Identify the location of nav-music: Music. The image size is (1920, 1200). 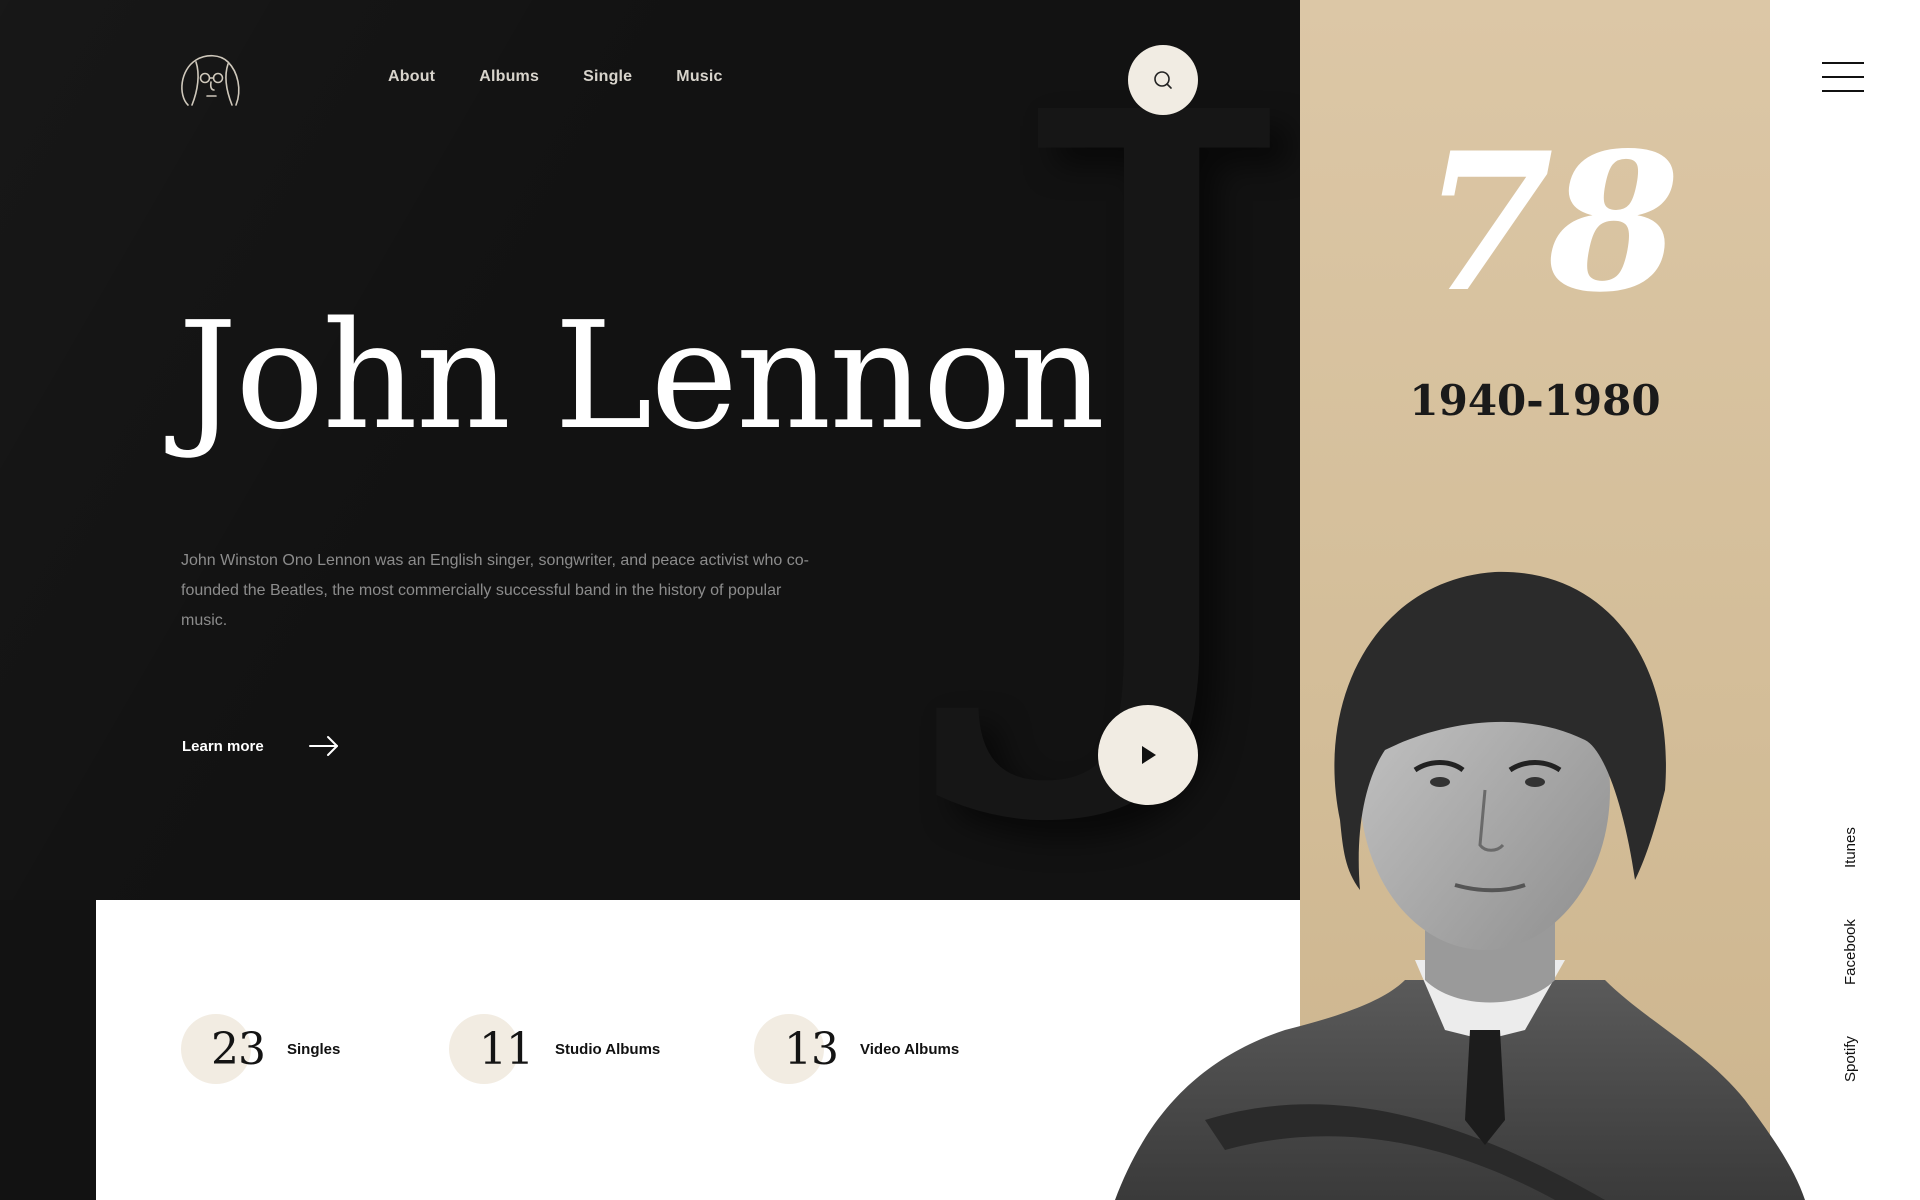
(699, 77).